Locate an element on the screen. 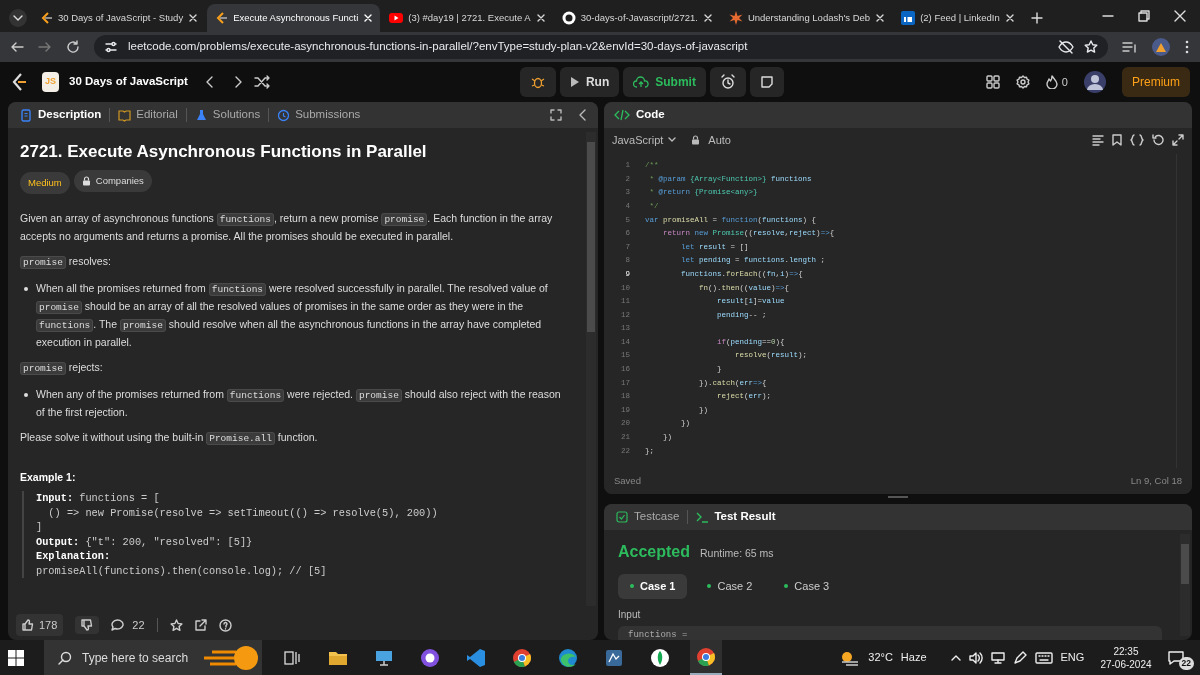  browser-tab: 30-days-of-Javascript/2721. is located at coordinates (637, 18).